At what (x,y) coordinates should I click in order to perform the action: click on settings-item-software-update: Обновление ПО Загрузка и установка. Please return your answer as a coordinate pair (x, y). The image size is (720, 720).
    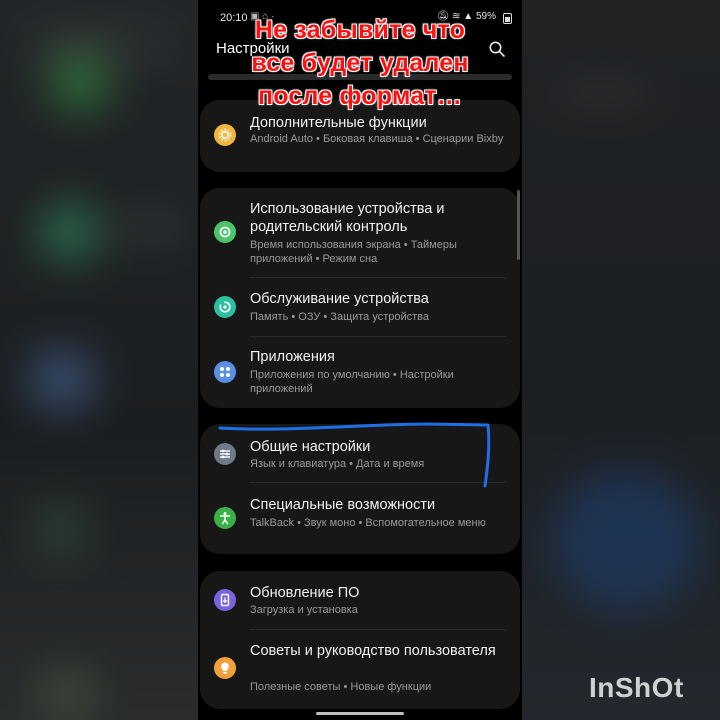
    Looking at the image, I should click on (360, 600).